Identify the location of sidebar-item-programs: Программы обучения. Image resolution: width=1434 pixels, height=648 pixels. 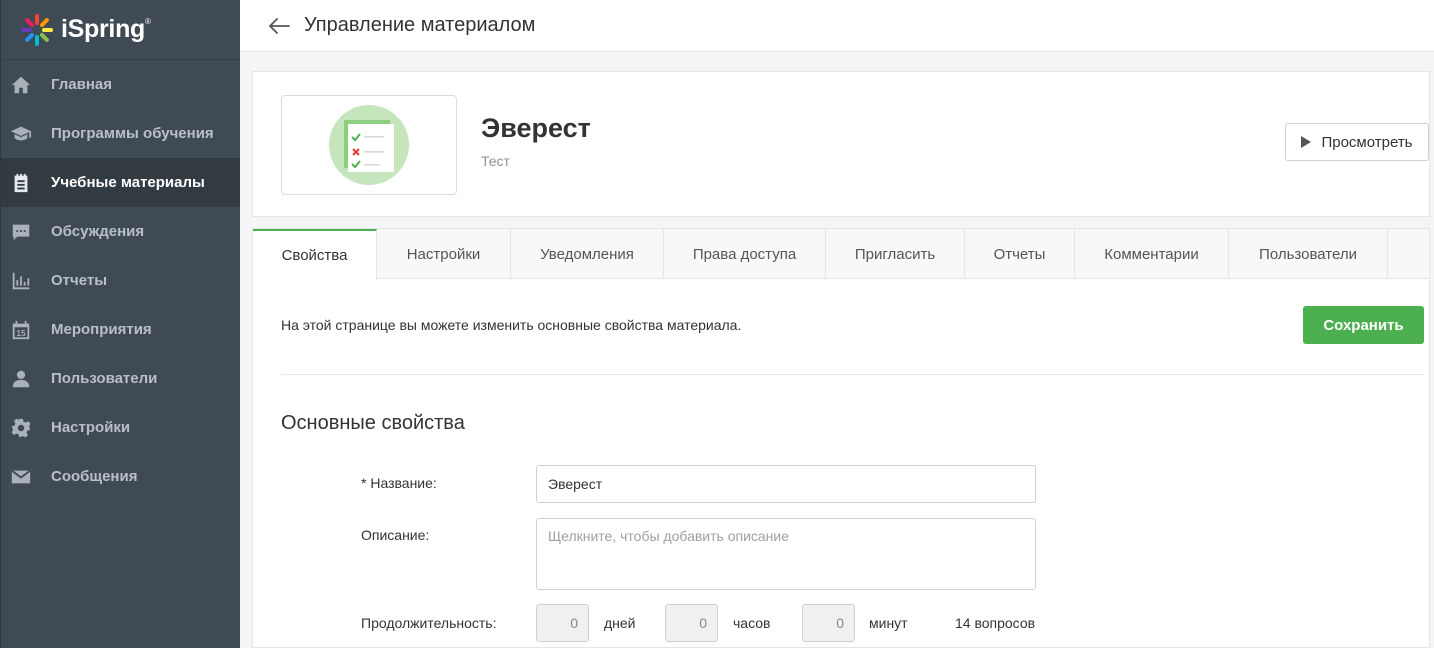
(120, 133).